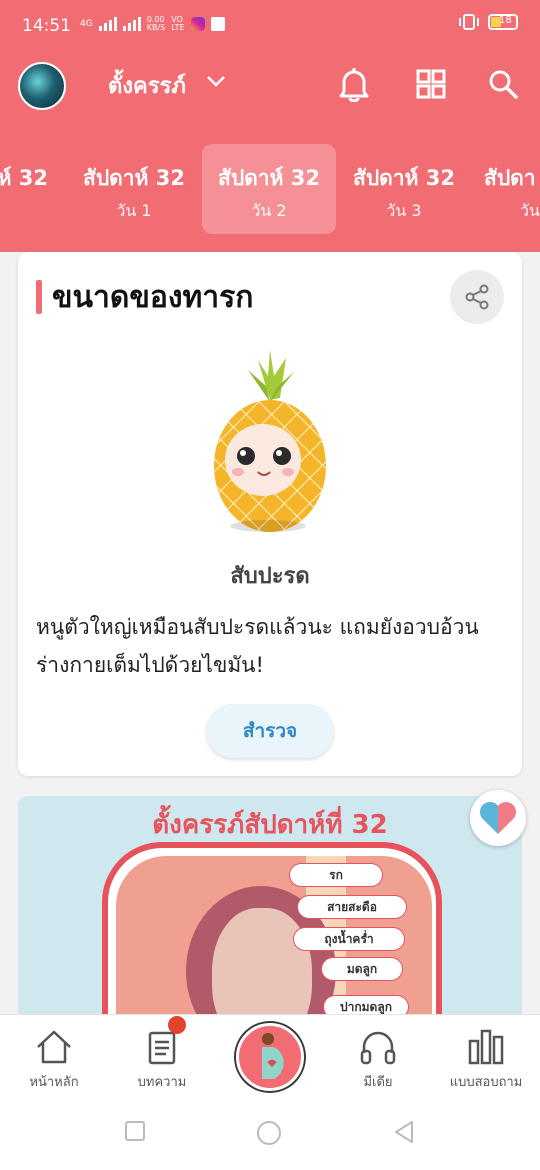 This screenshot has width=540, height=1170. I want to click on photo-icon, so click(217, 24).